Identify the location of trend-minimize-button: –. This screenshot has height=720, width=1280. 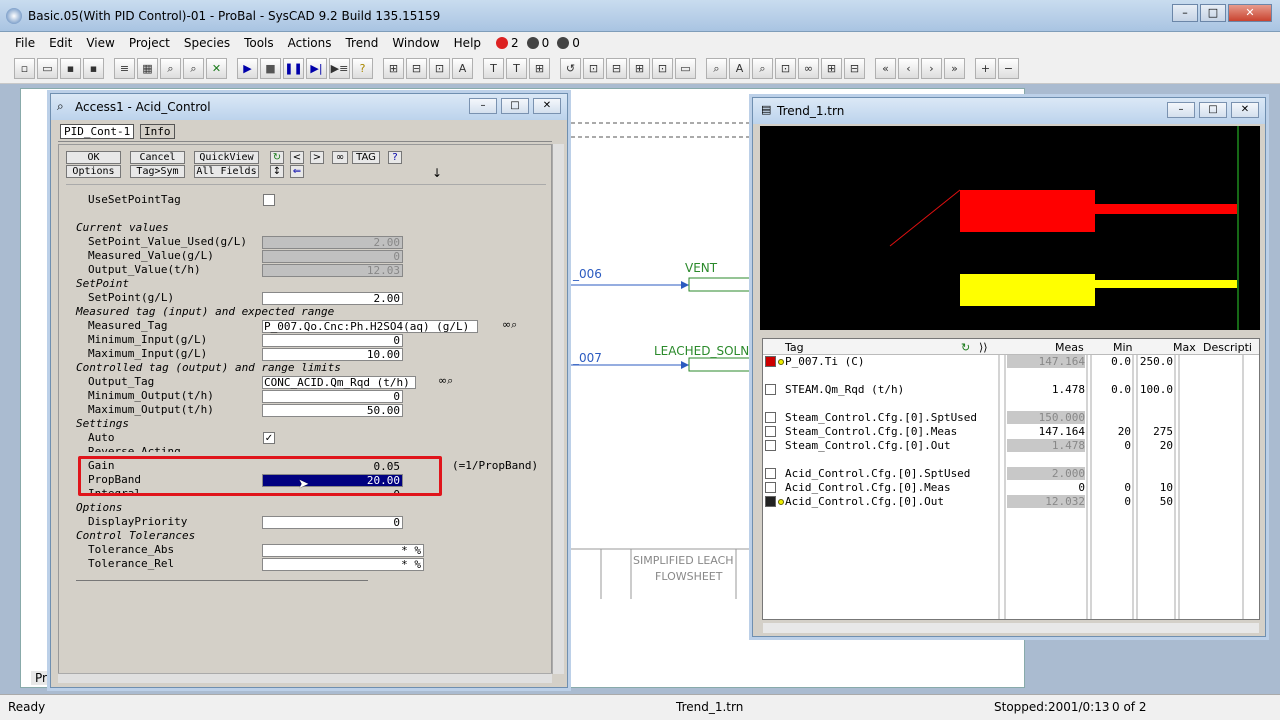
(1181, 110).